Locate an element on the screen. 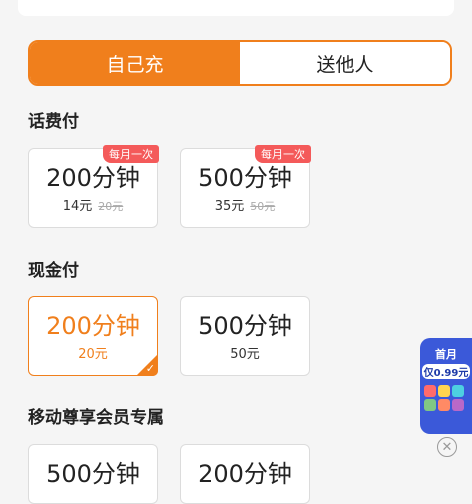 This screenshot has height=504, width=472. package-card-500-cash: 500分钟 50元 is located at coordinates (245, 336).